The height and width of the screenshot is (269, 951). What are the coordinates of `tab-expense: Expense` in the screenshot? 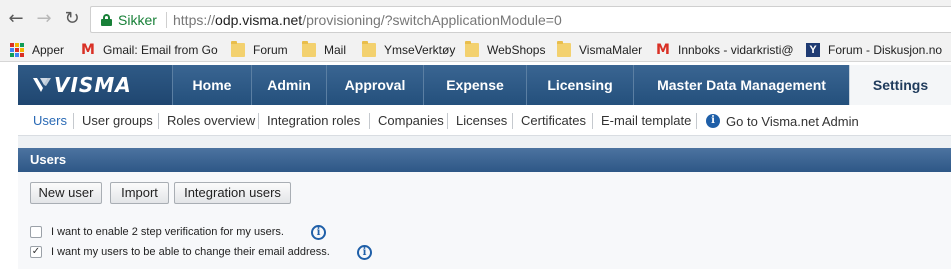 It's located at (474, 85).